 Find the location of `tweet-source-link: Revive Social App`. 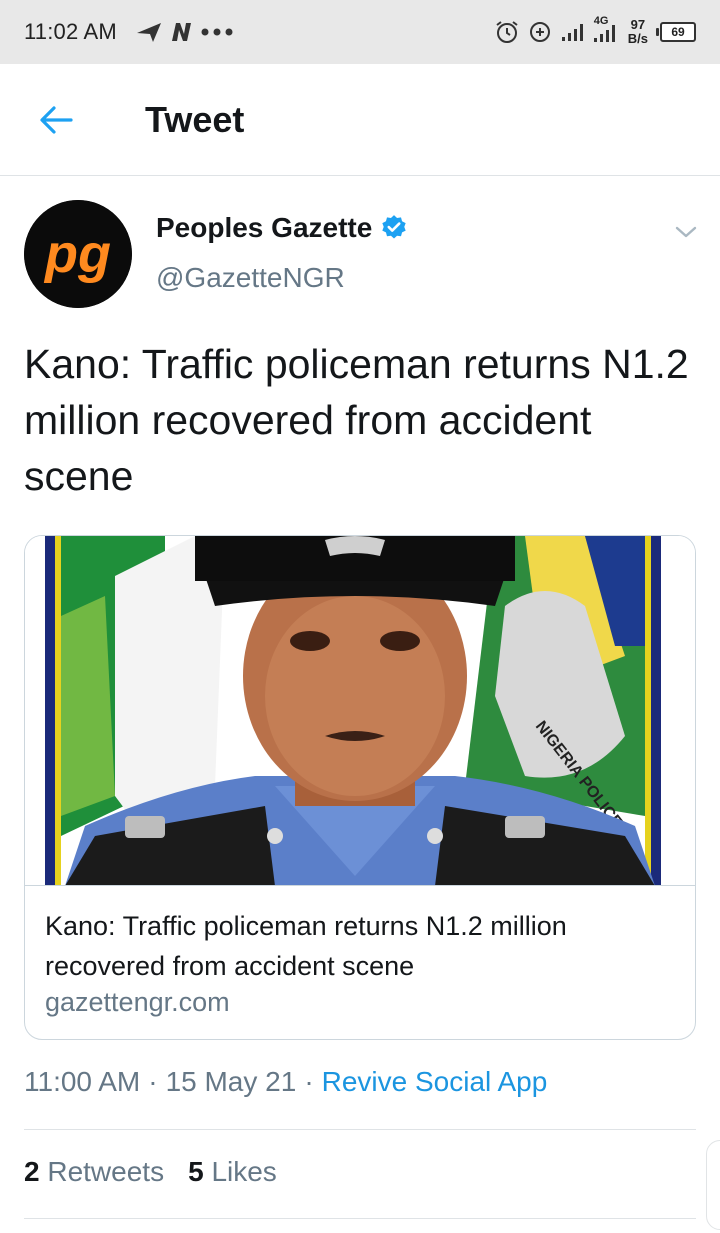

tweet-source-link: Revive Social App is located at coordinates (435, 1082).